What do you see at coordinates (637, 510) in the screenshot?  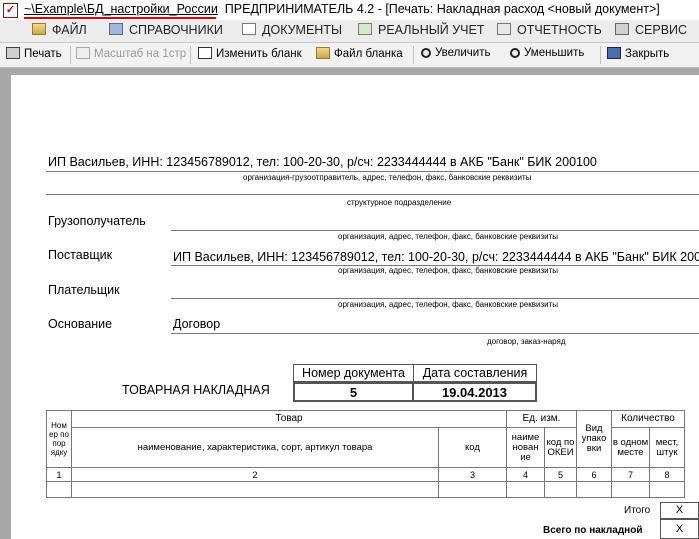 I see `itogo-label: Итого` at bounding box center [637, 510].